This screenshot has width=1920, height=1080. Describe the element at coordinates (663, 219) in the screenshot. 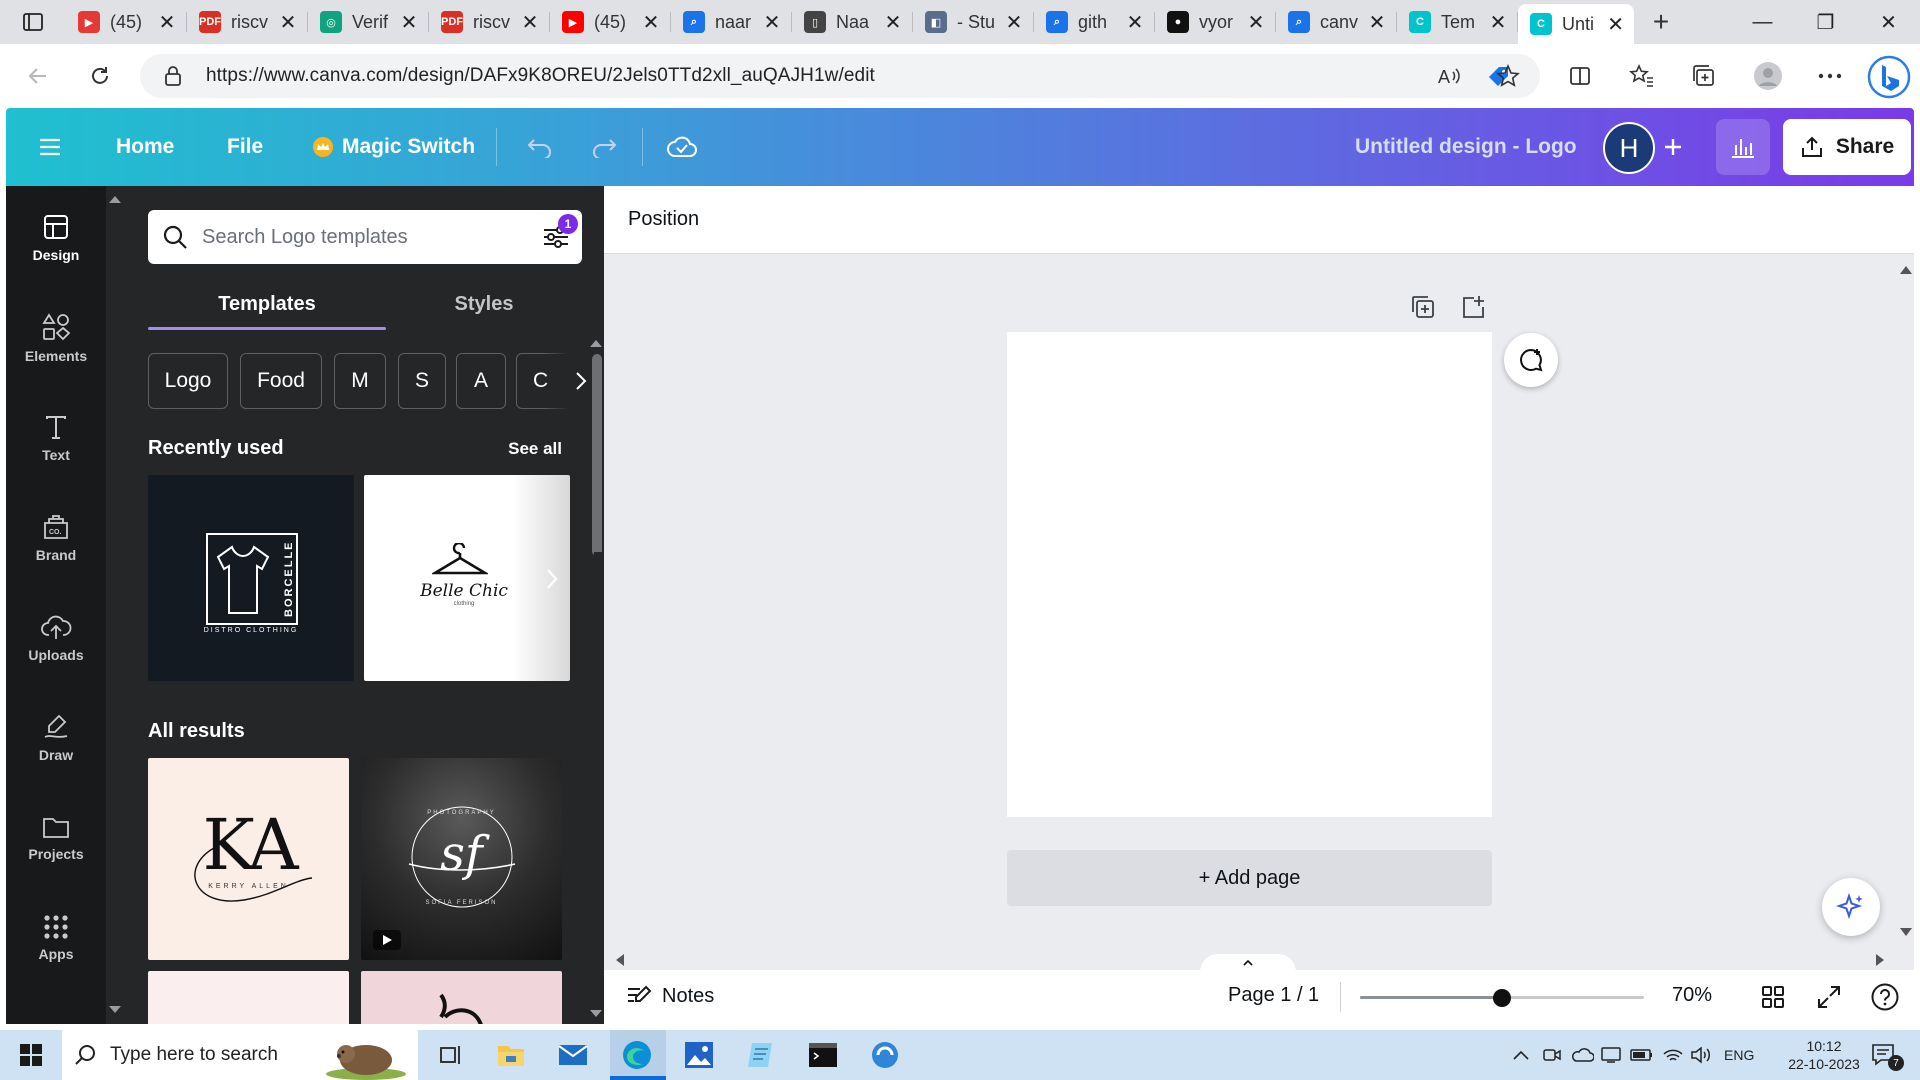

I see `position-button: Position` at that location.